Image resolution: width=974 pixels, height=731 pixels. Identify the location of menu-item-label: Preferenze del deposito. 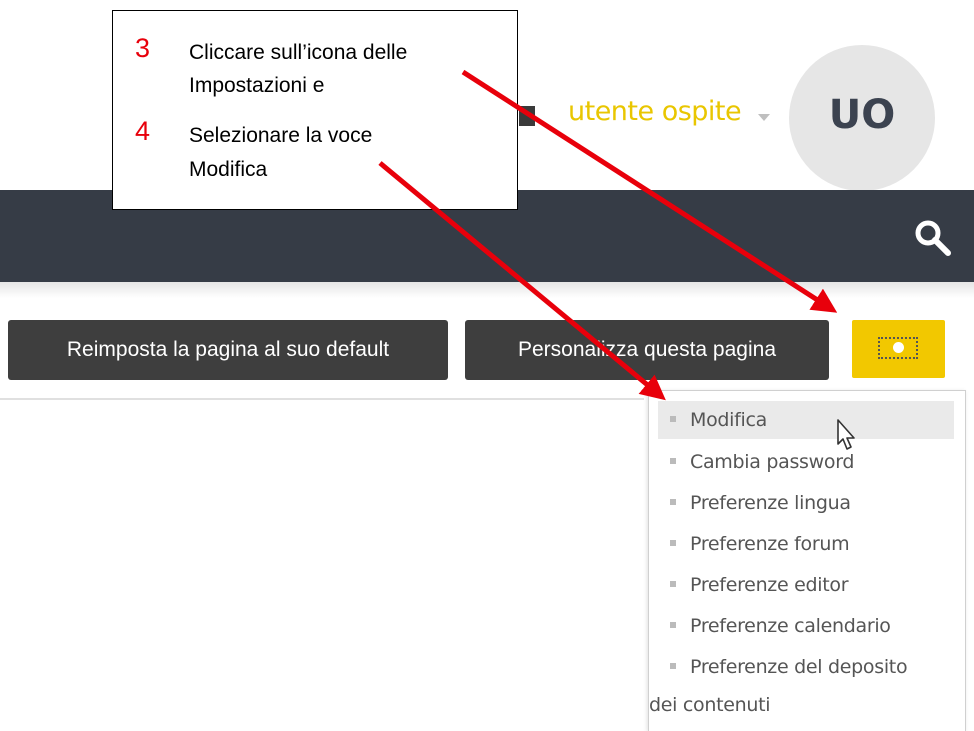
(799, 667).